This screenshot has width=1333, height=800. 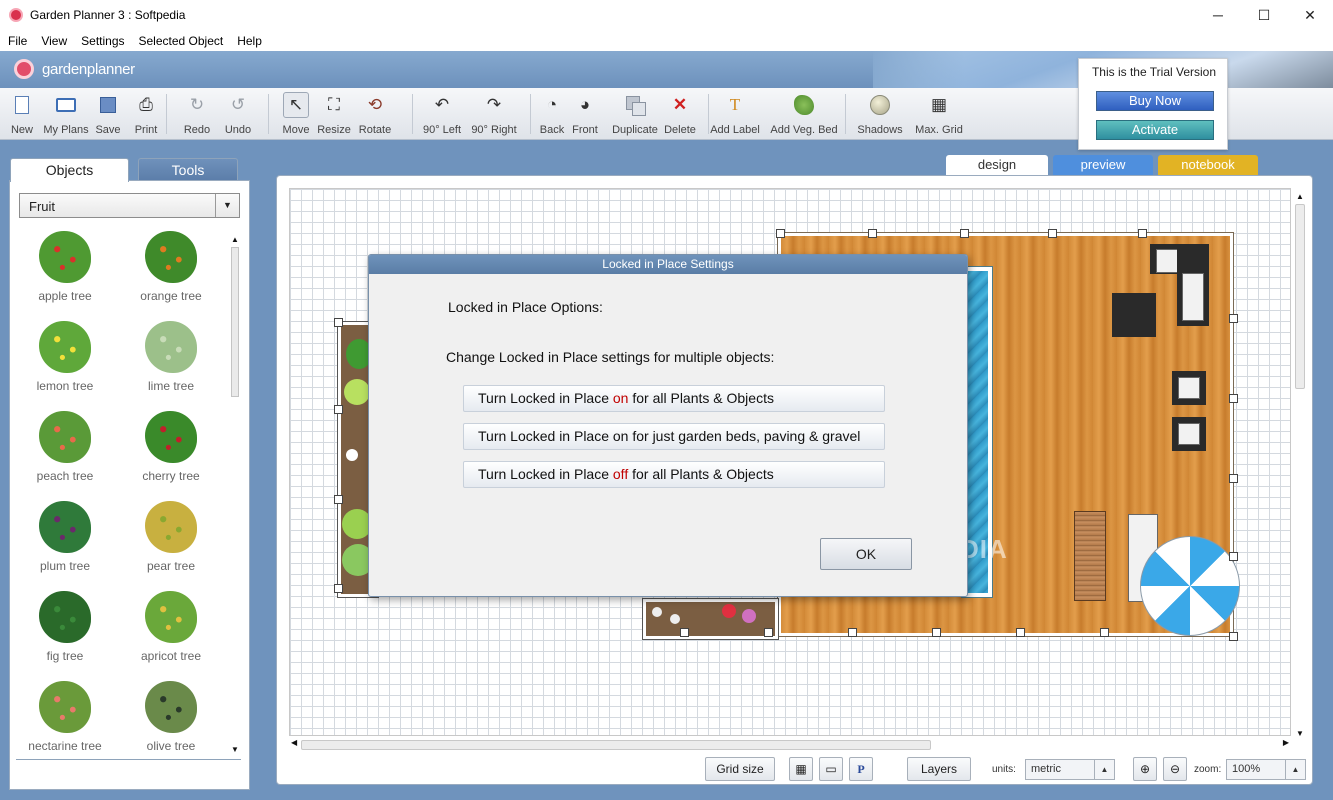 I want to click on plant-item: apple tree, so click(x=65, y=275).